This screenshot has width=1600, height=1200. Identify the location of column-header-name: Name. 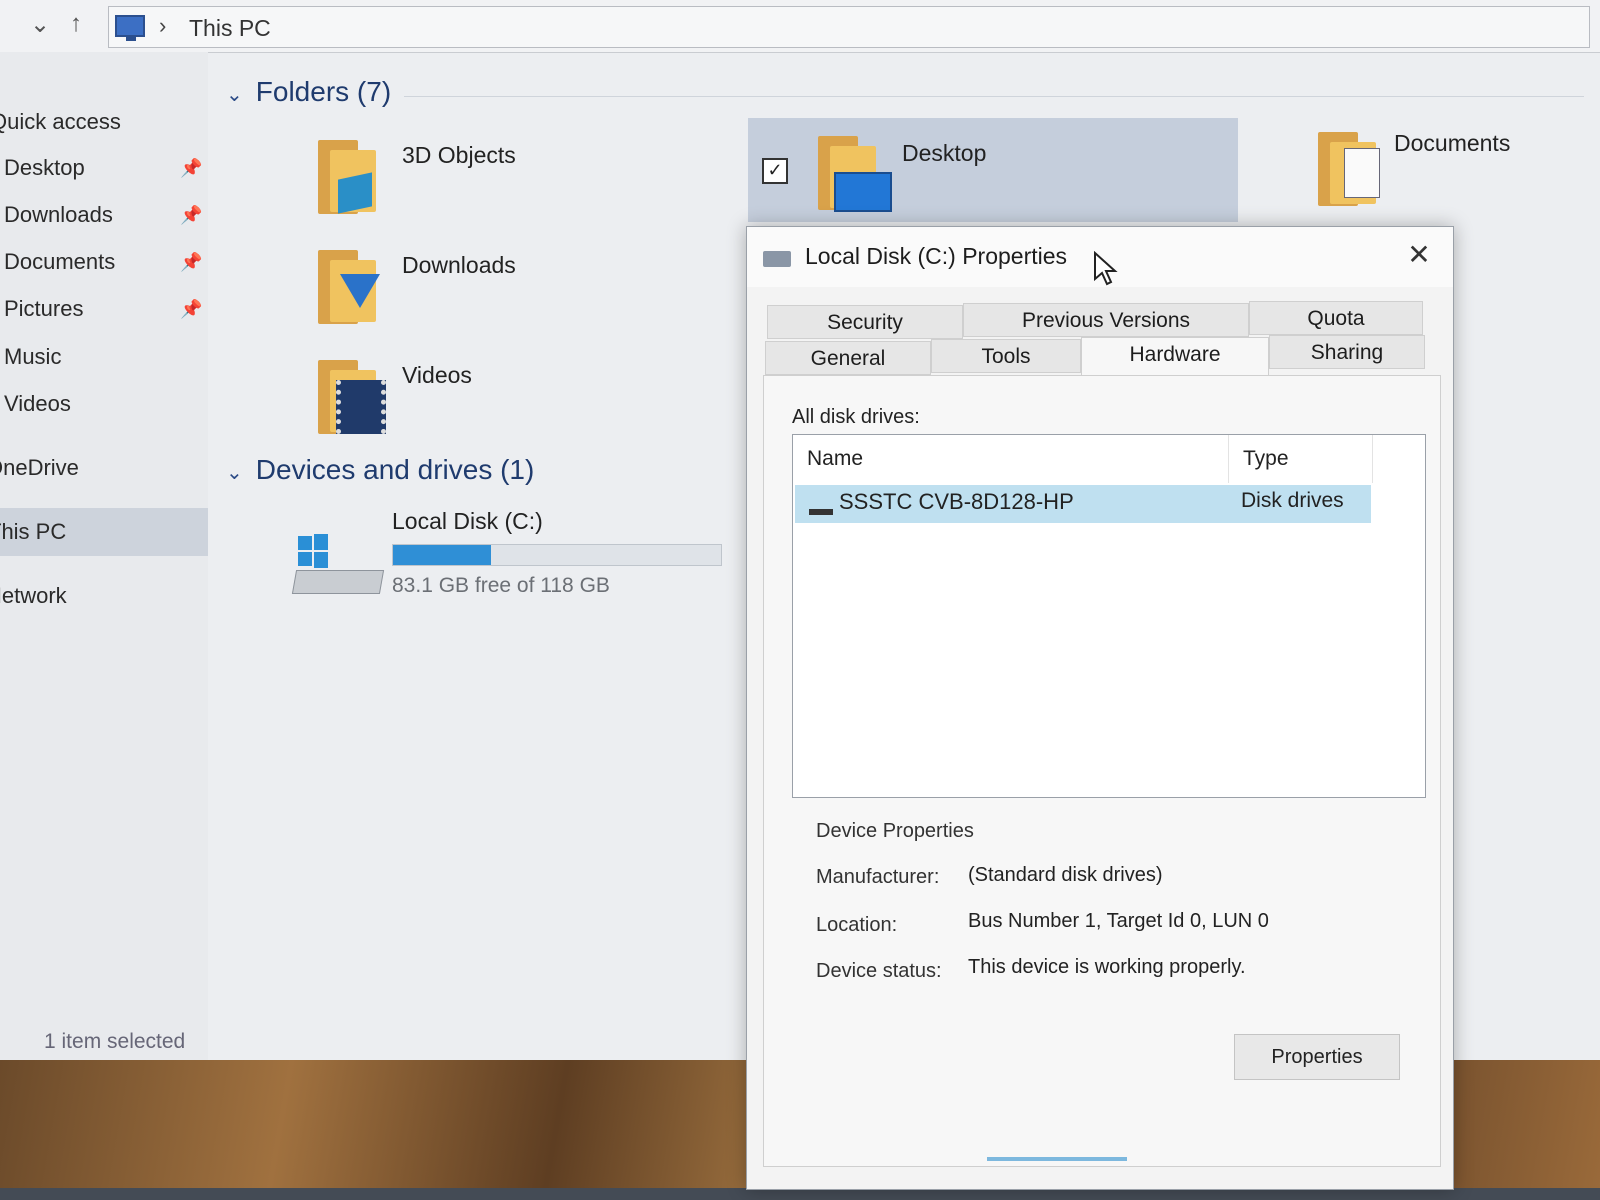
(1011, 459).